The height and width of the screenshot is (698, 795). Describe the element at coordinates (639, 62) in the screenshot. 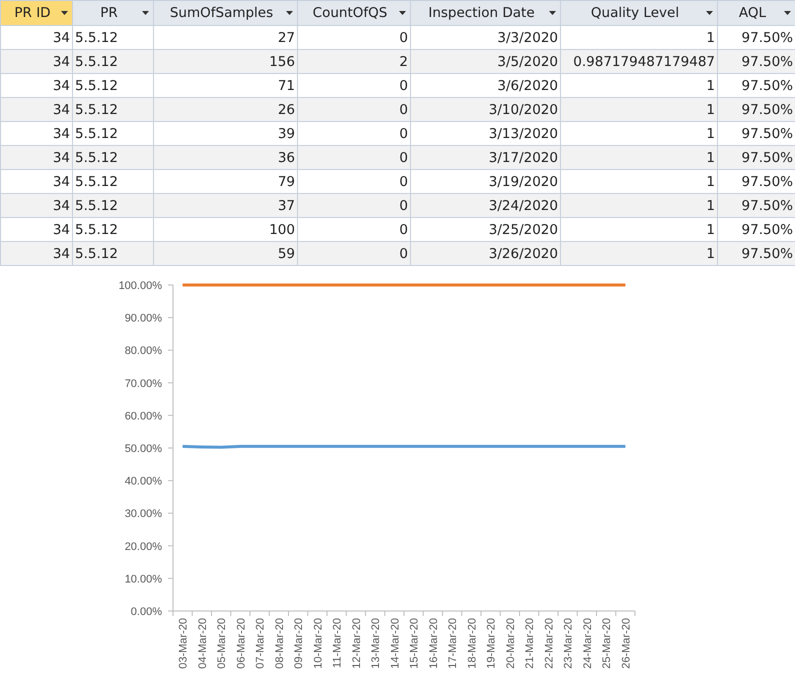

I see `table-cell: 0.987179487179487` at that location.